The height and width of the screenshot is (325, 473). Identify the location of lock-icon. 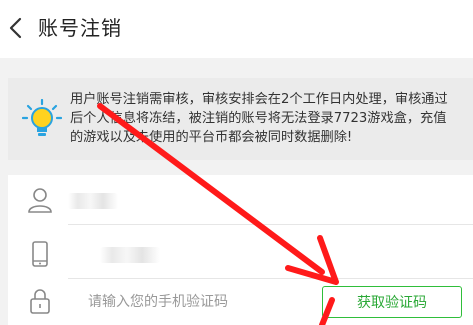
(40, 301).